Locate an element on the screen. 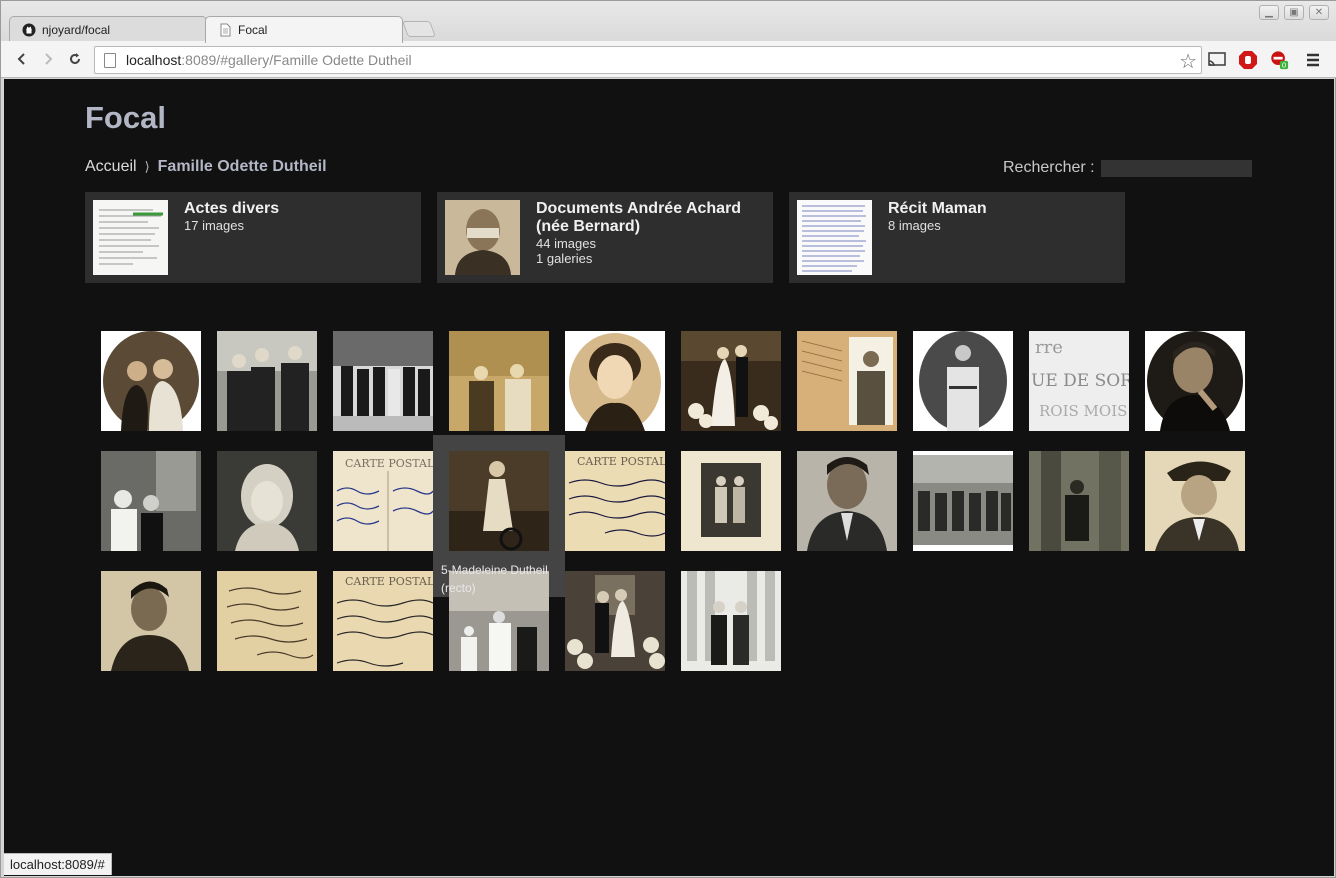 Image resolution: width=1336 pixels, height=878 pixels. gallery-card-recit-maman: Récit Maman 8 images is located at coordinates (957, 237).